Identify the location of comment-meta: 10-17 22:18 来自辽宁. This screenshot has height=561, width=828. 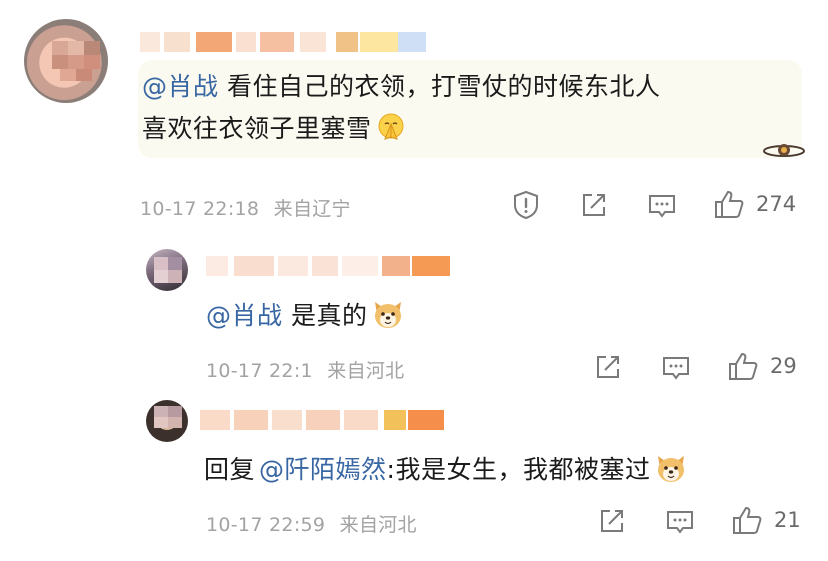
(245, 207).